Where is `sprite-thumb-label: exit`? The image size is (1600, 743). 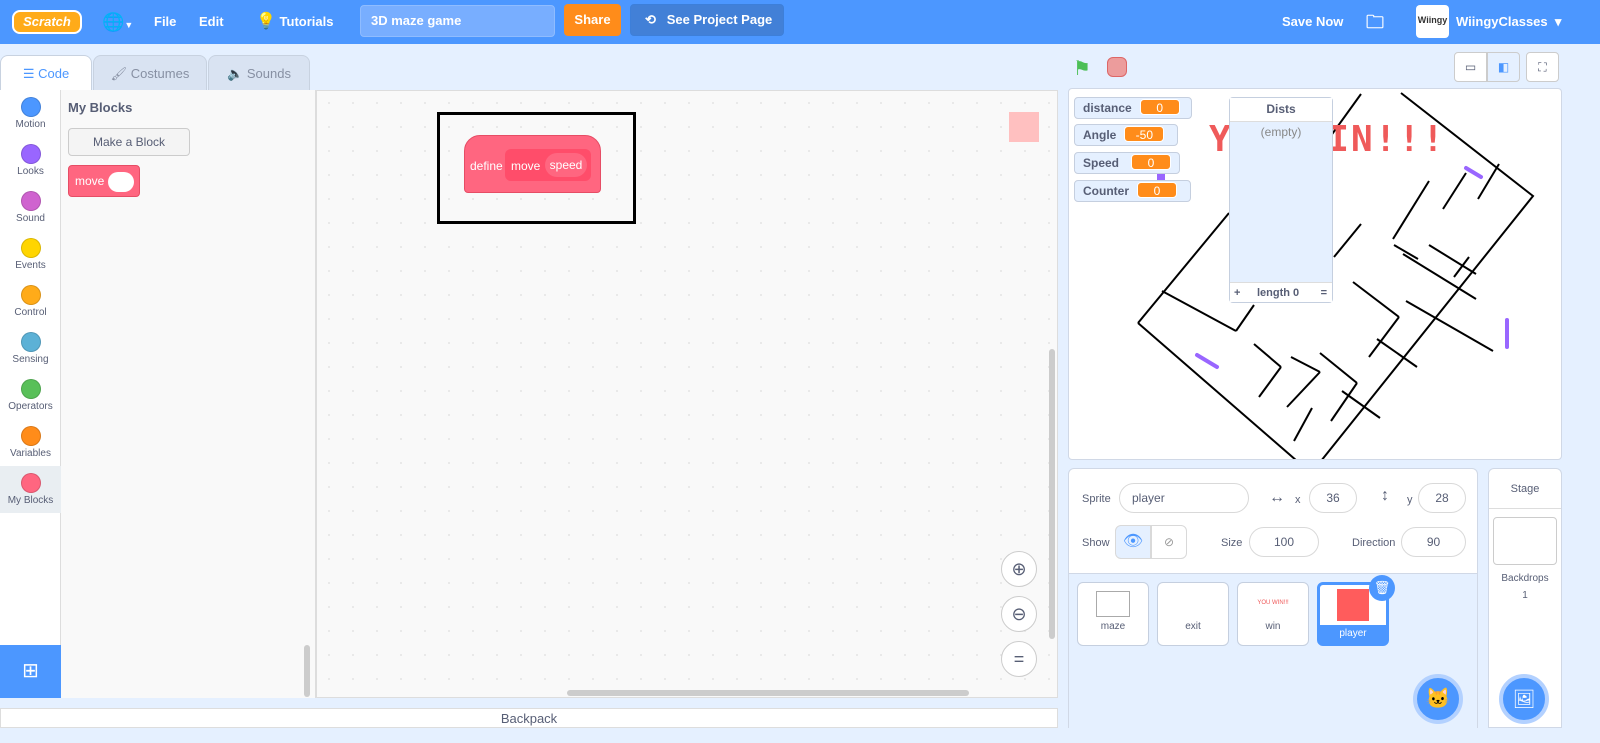 sprite-thumb-label: exit is located at coordinates (1193, 626).